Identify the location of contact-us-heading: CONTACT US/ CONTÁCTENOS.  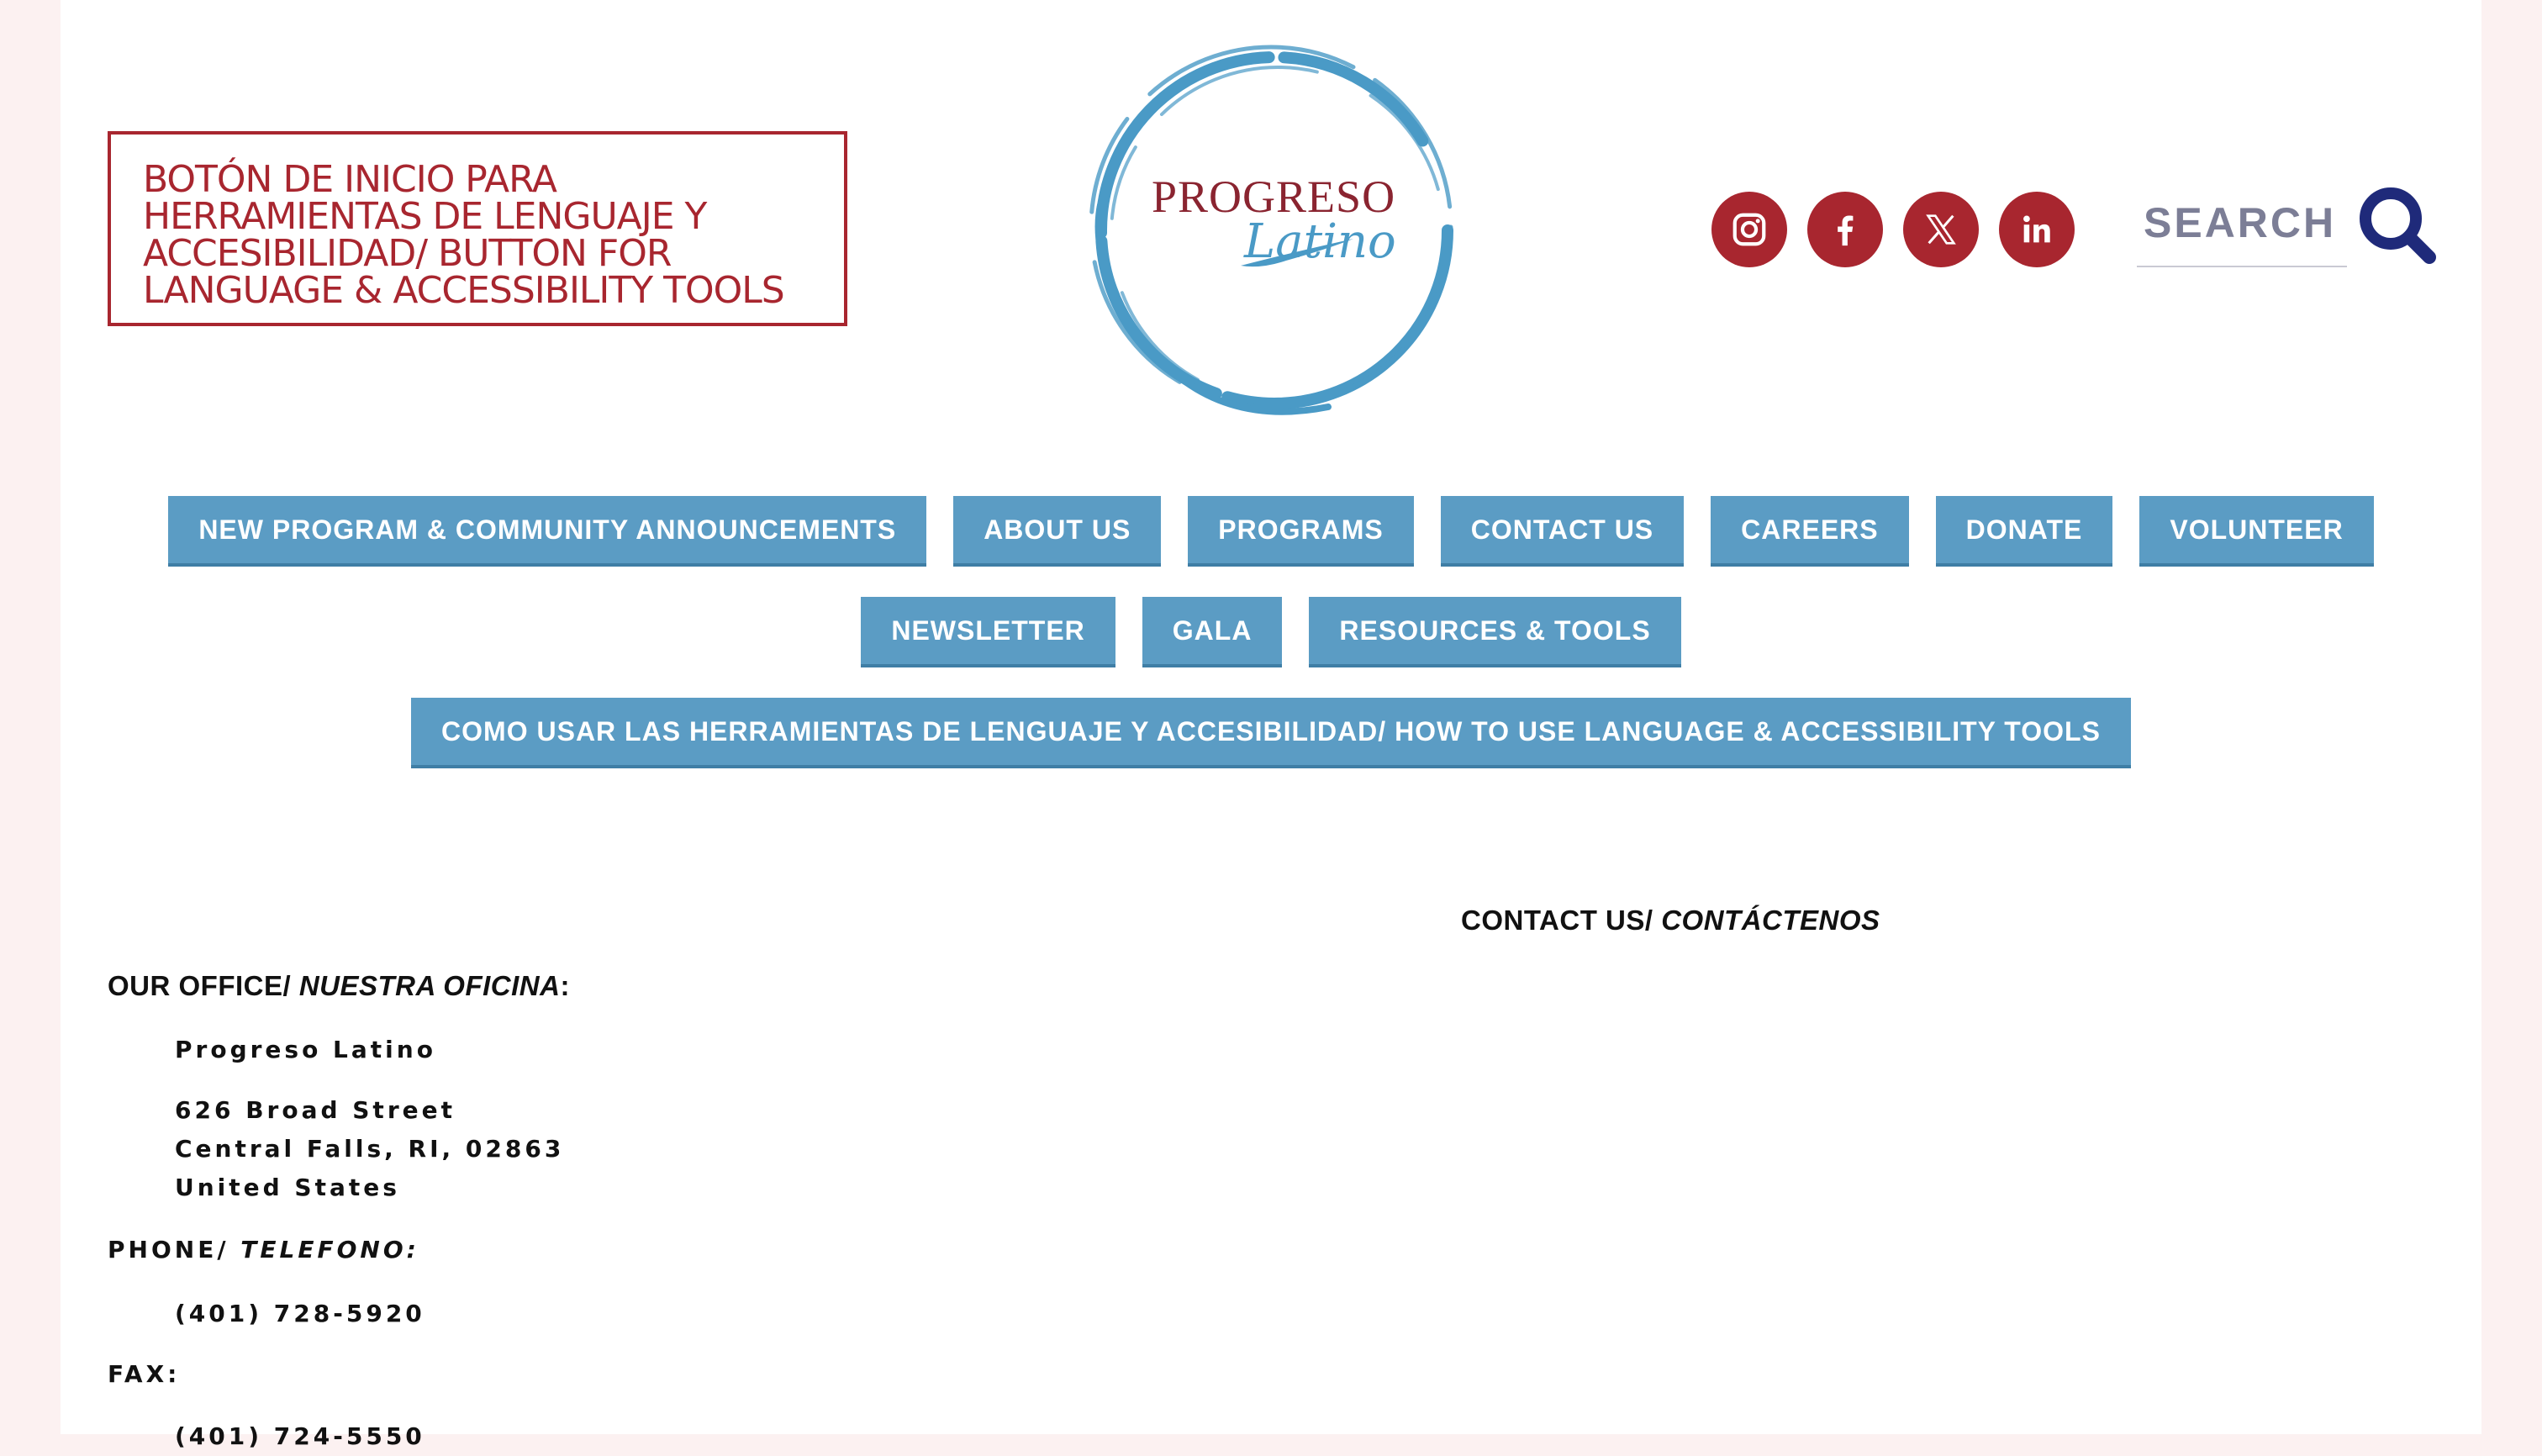
(1671, 920).